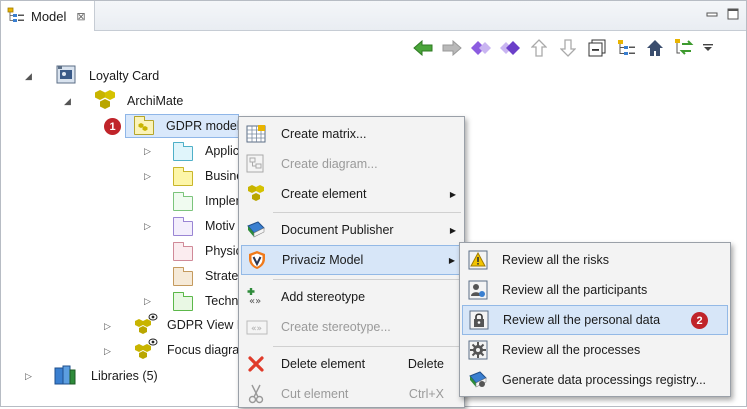  I want to click on tree-item-physical: Physic, so click(207, 251).